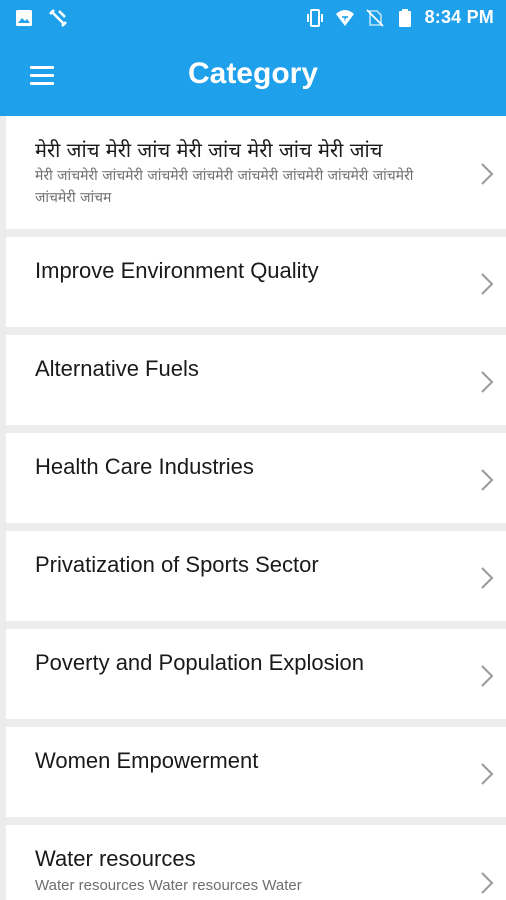 The image size is (506, 900). What do you see at coordinates (314, 17) in the screenshot?
I see `vibrate-icon` at bounding box center [314, 17].